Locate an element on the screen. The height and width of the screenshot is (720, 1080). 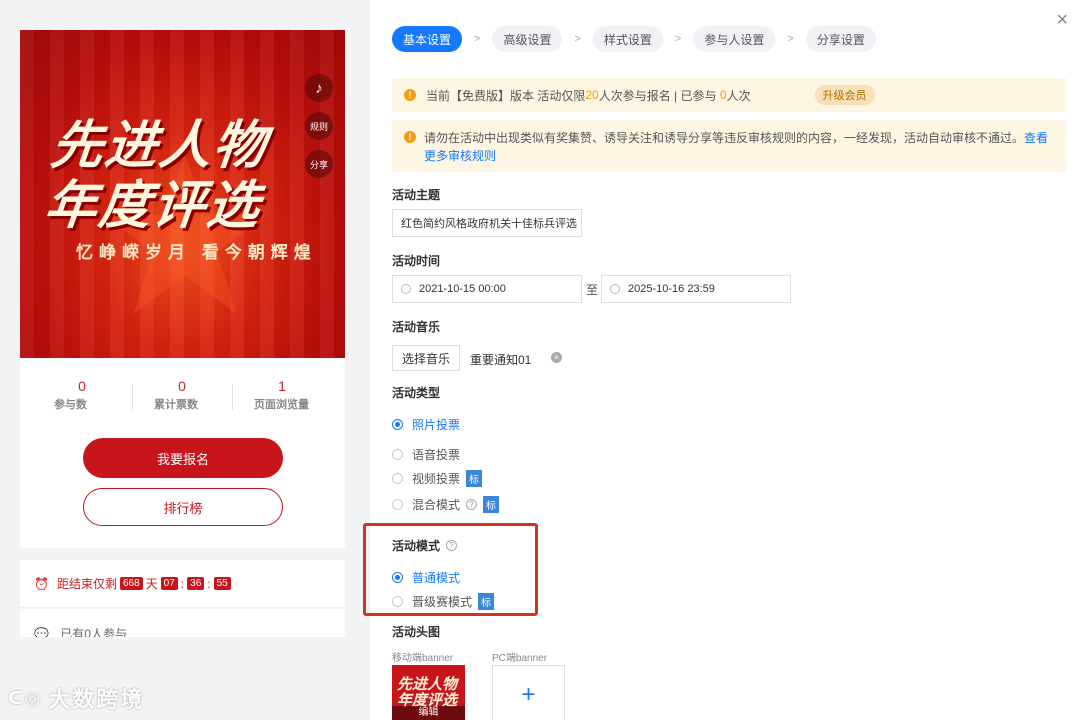
type-voice-vote-radio: 语音投票 is located at coordinates (426, 454).